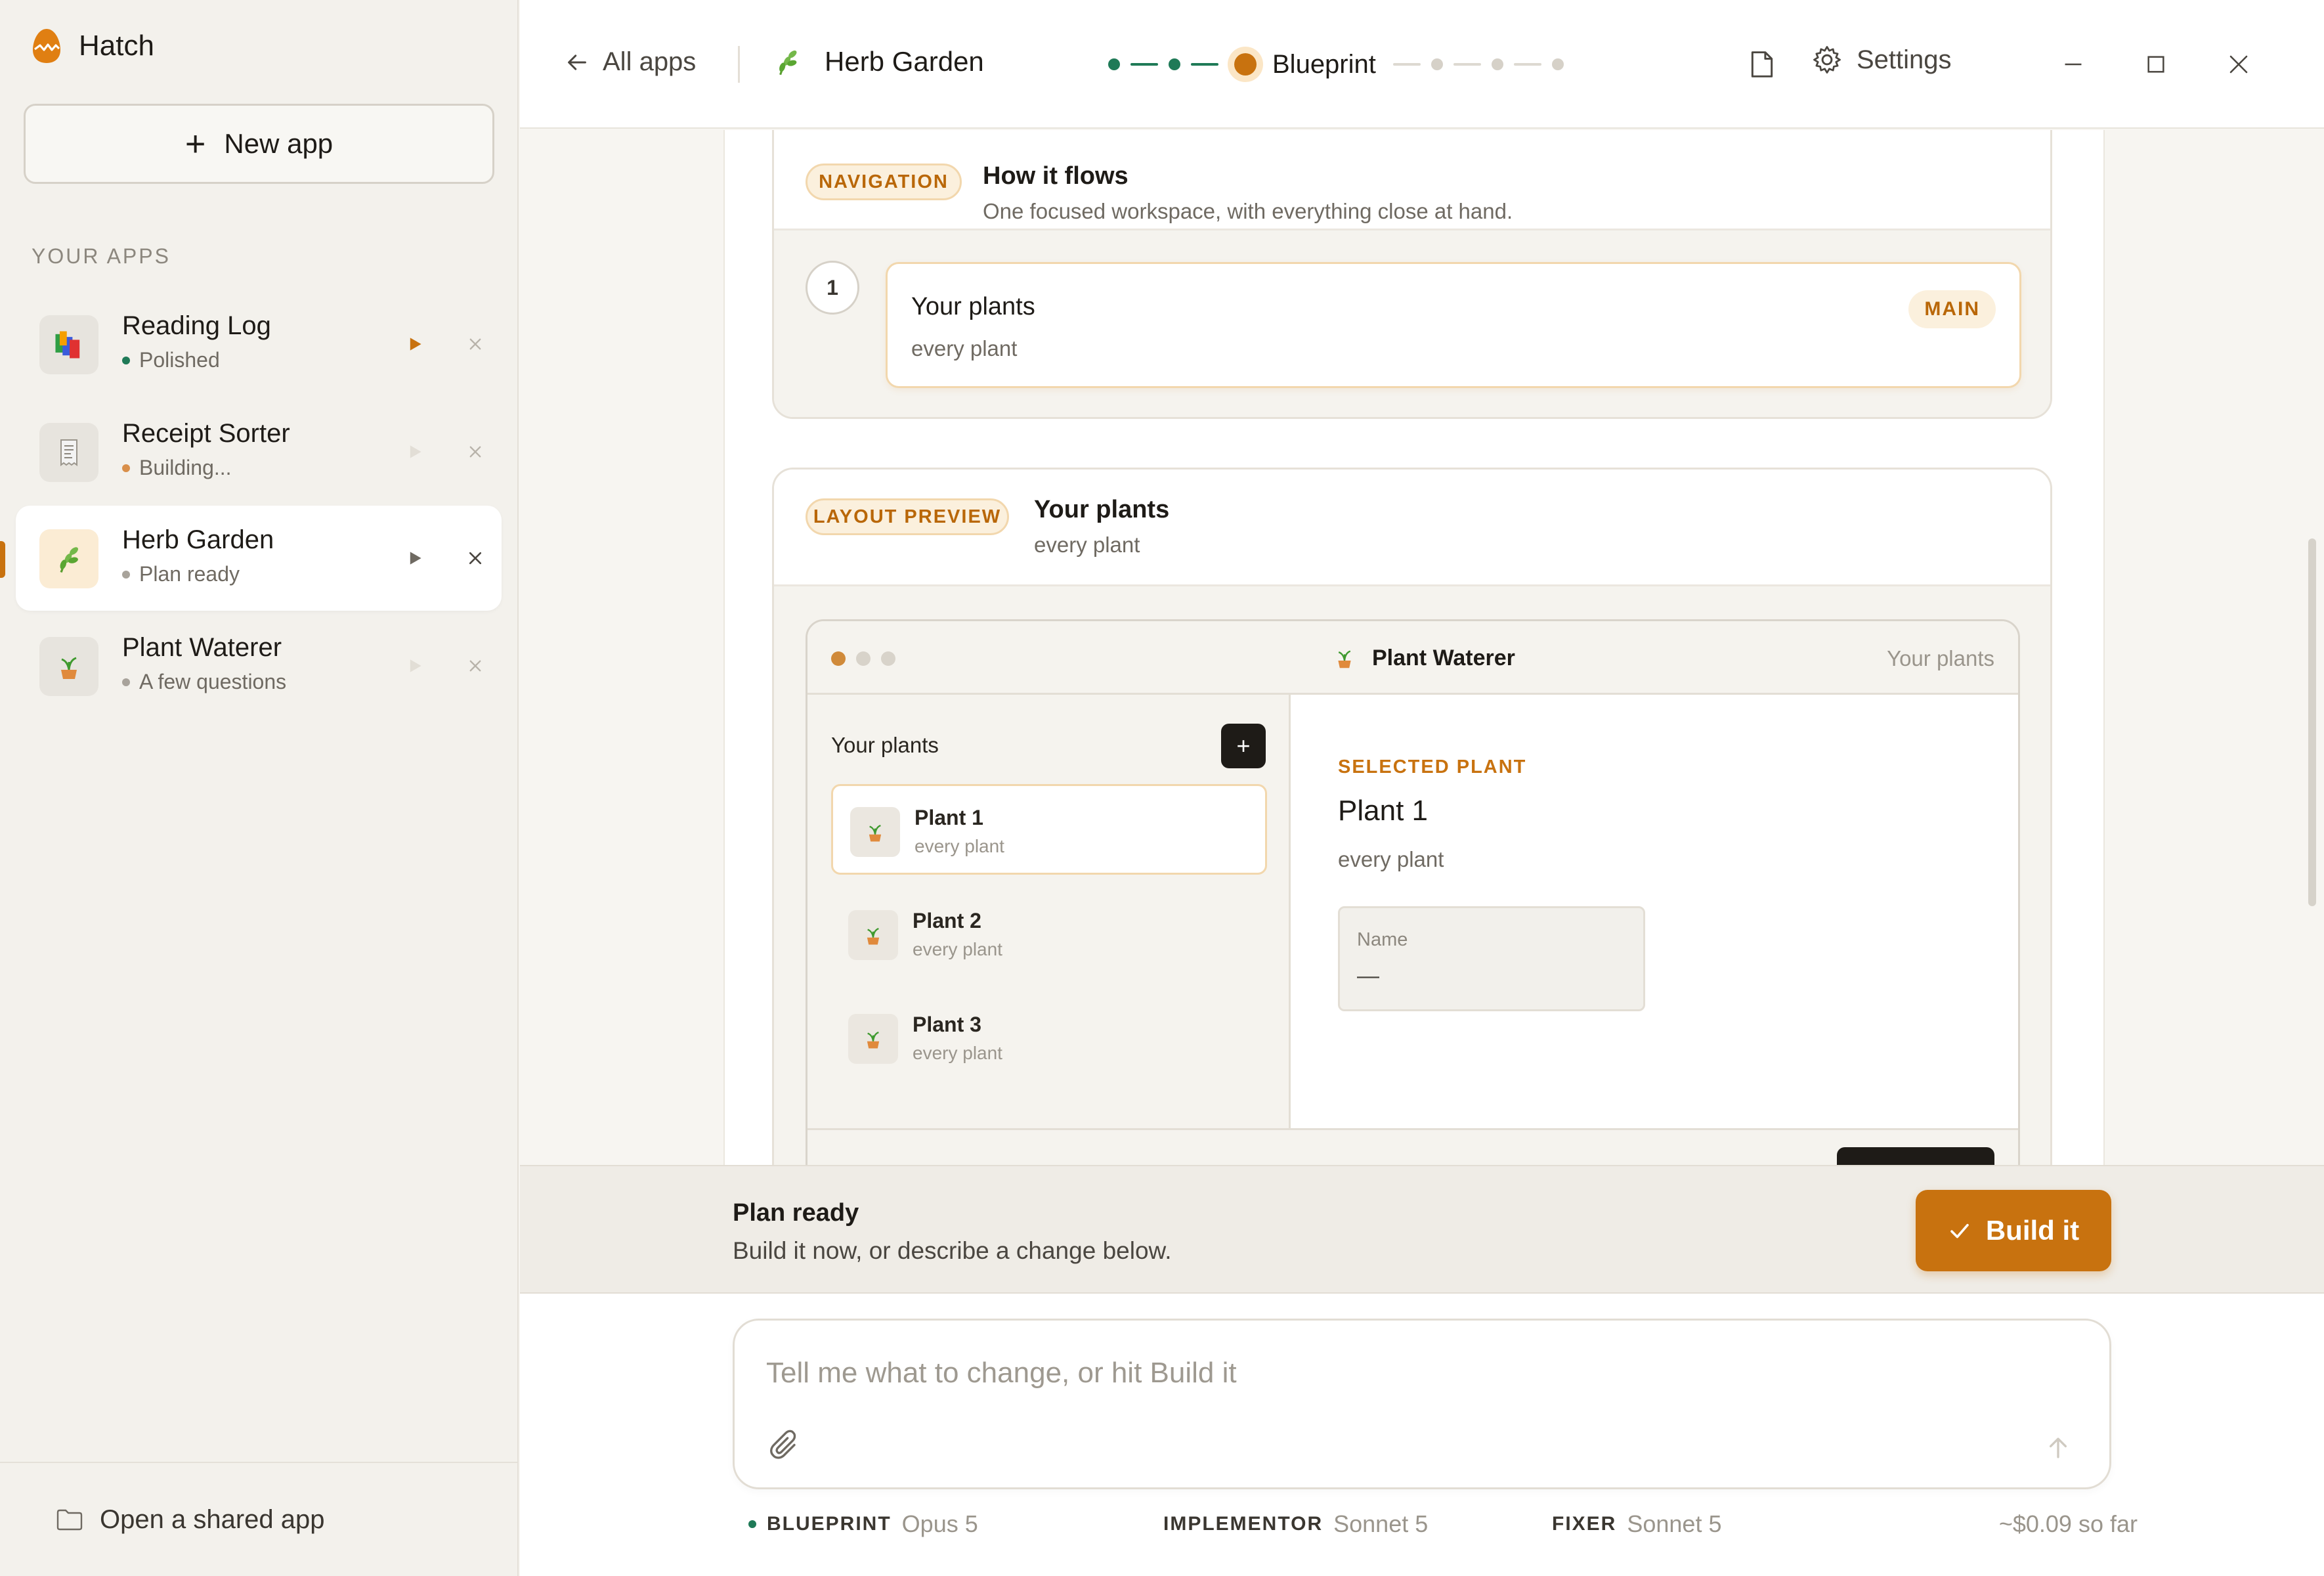 This screenshot has width=2324, height=1576. I want to click on hatch-egg-icon, so click(46, 46).